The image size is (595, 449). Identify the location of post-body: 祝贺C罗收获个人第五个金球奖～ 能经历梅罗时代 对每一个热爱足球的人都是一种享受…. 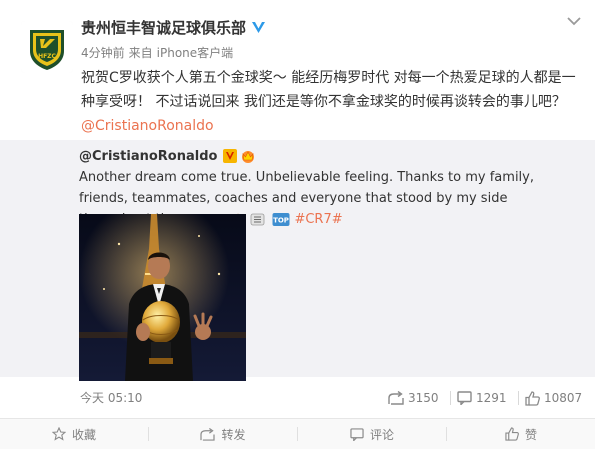
(328, 90).